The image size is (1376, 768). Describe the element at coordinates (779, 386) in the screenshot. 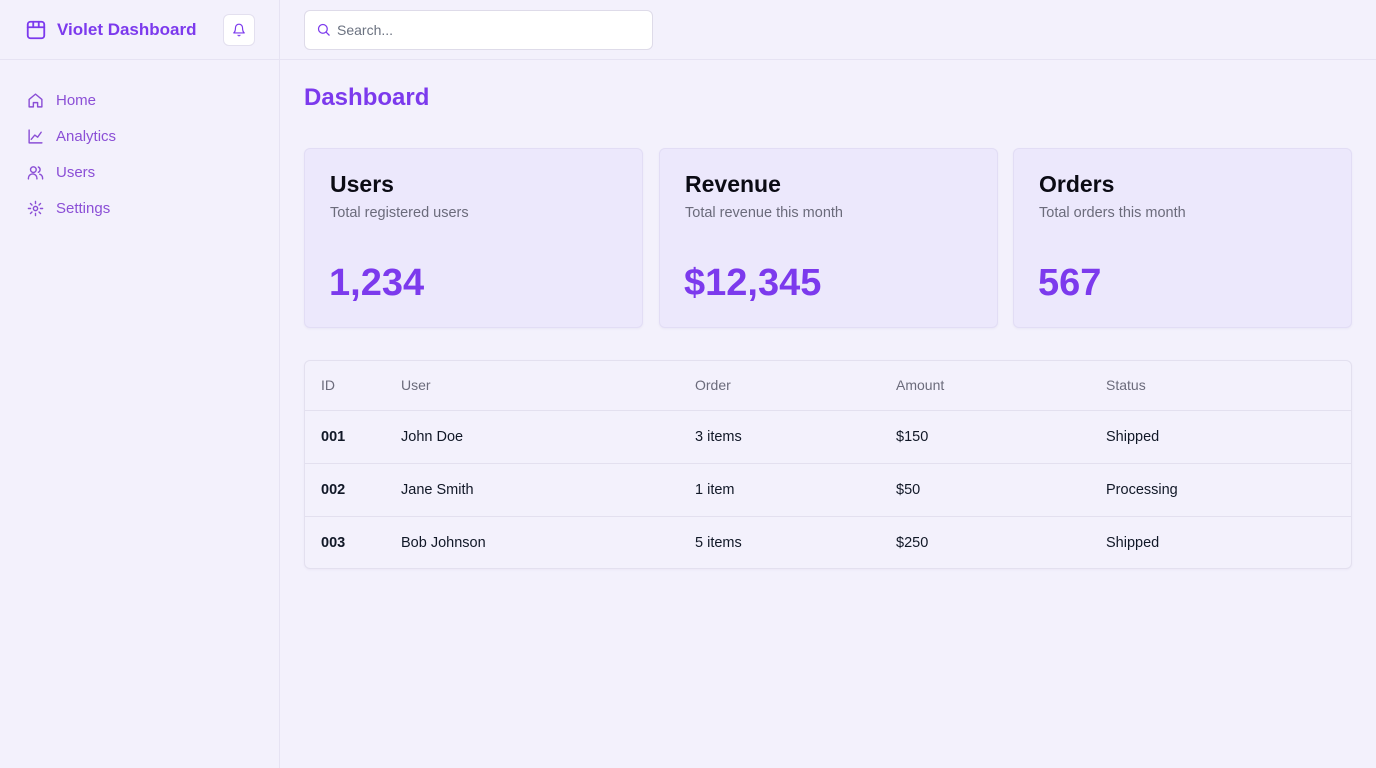

I see `column-header-order: Order` at that location.